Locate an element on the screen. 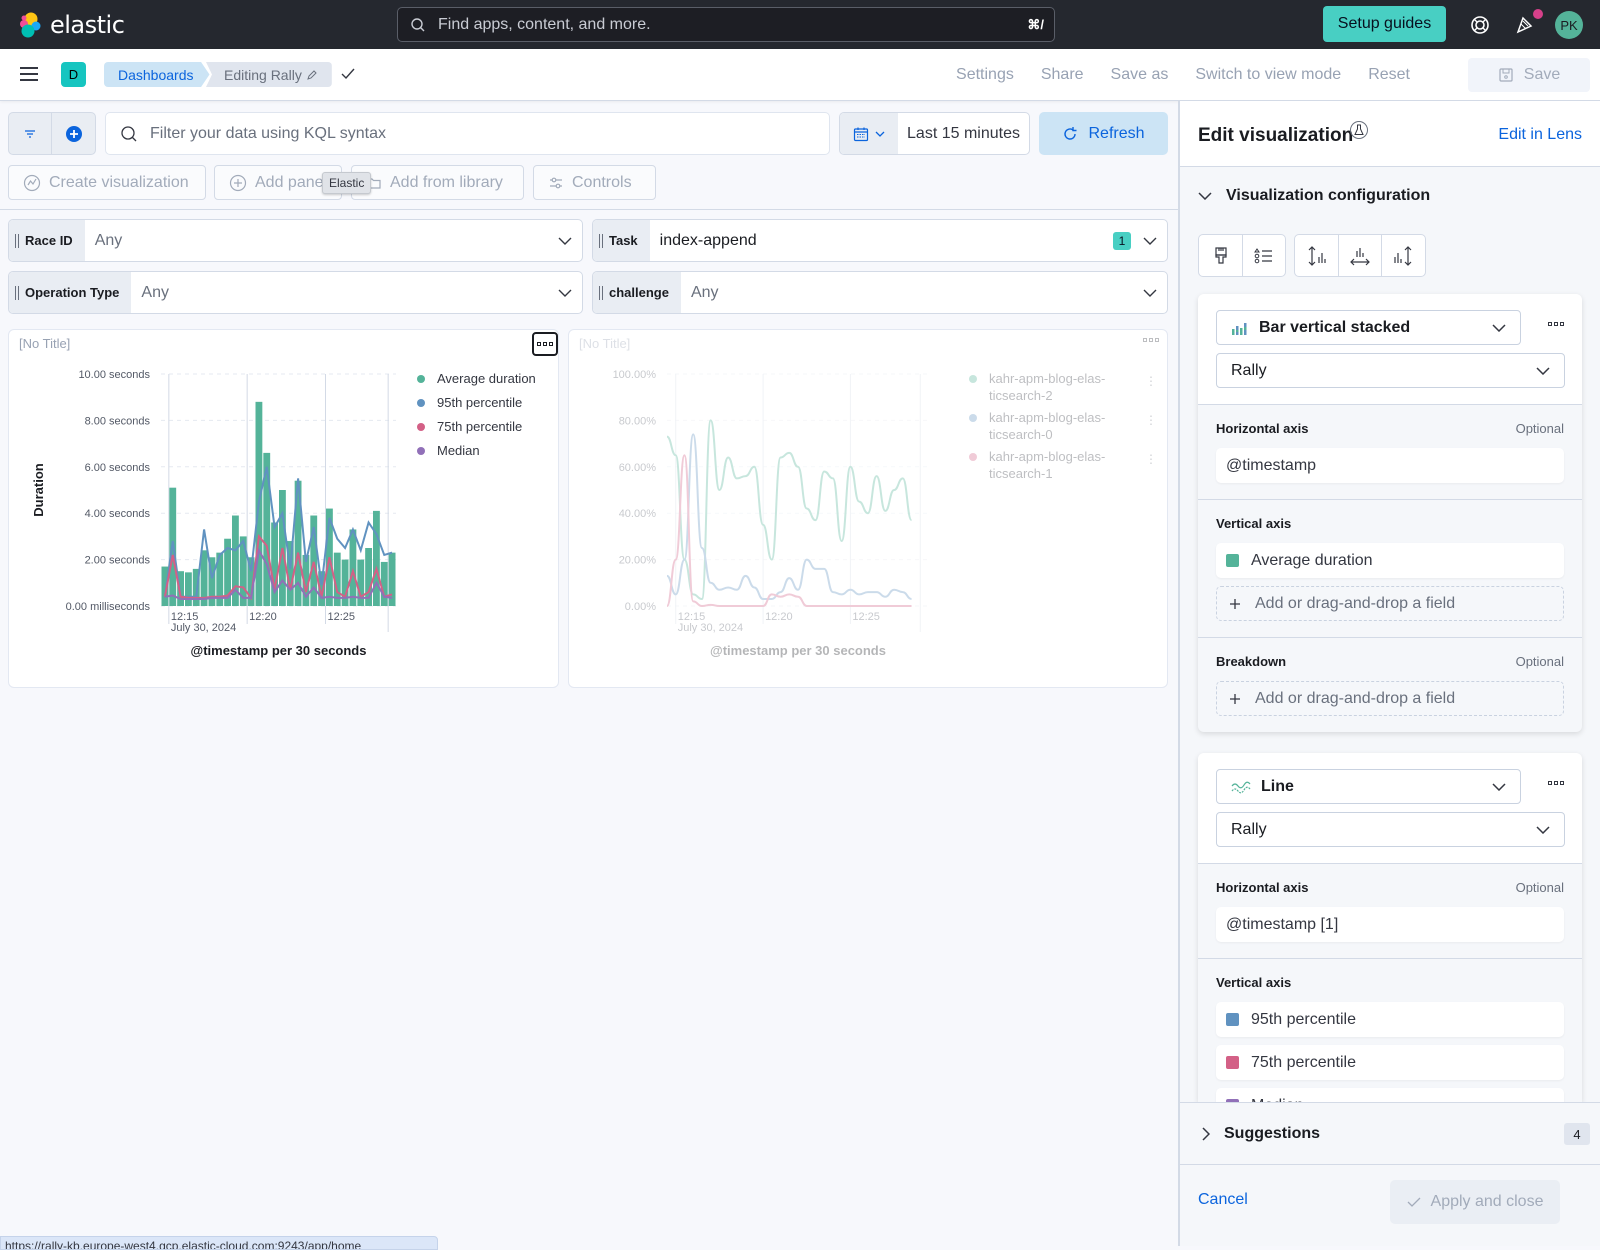 The width and height of the screenshot is (1600, 1250). edit-in-lens-link: Edit in Lens is located at coordinates (1540, 135).